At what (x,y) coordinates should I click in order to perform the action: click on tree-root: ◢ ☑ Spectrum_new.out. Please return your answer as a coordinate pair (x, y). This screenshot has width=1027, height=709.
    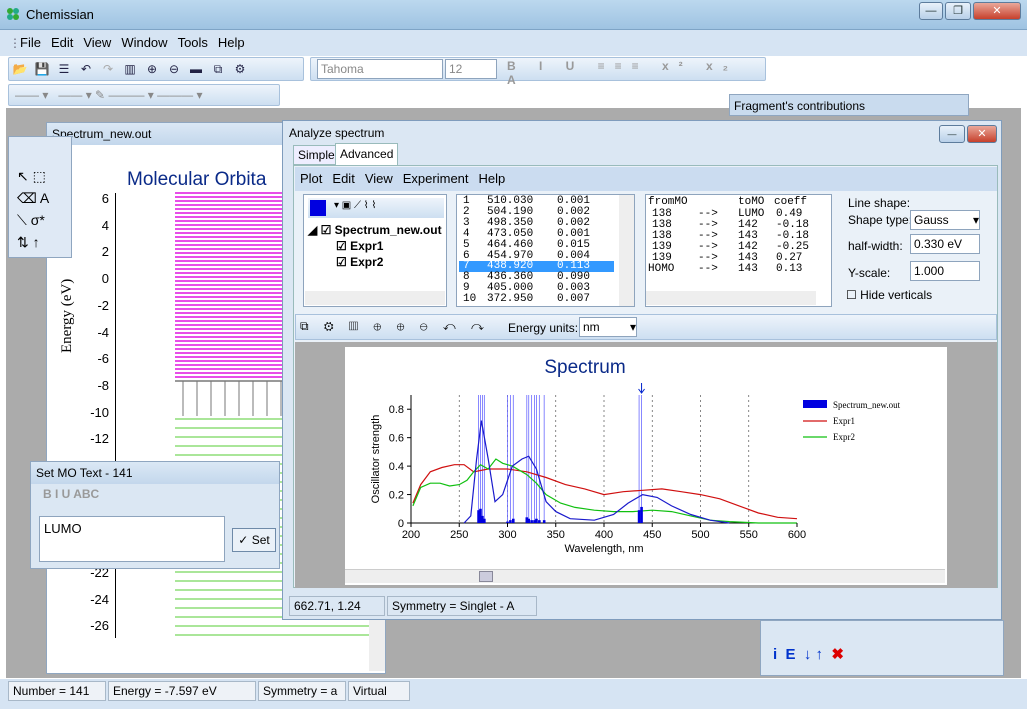
    Looking at the image, I should click on (375, 230).